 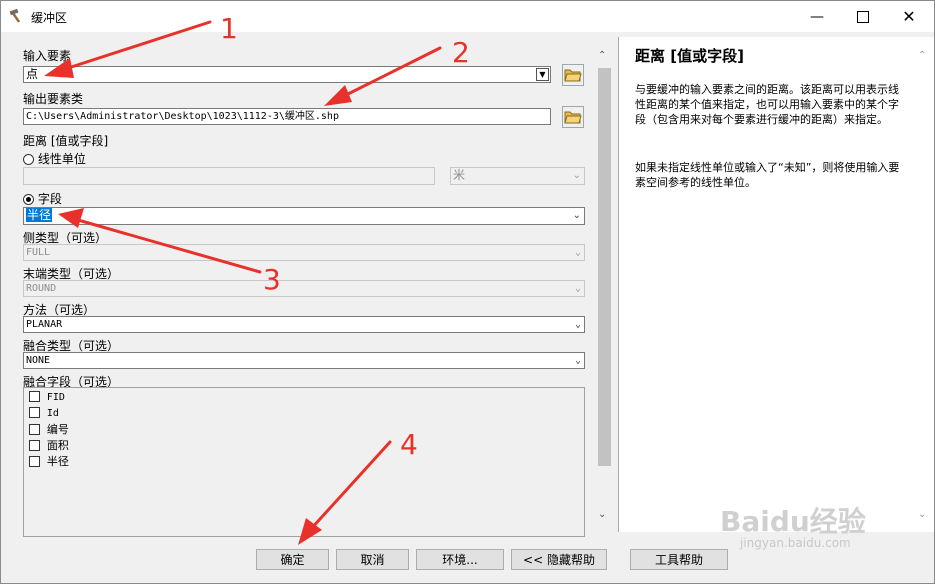 What do you see at coordinates (461, 52) in the screenshot?
I see `annotation-number: 2` at bounding box center [461, 52].